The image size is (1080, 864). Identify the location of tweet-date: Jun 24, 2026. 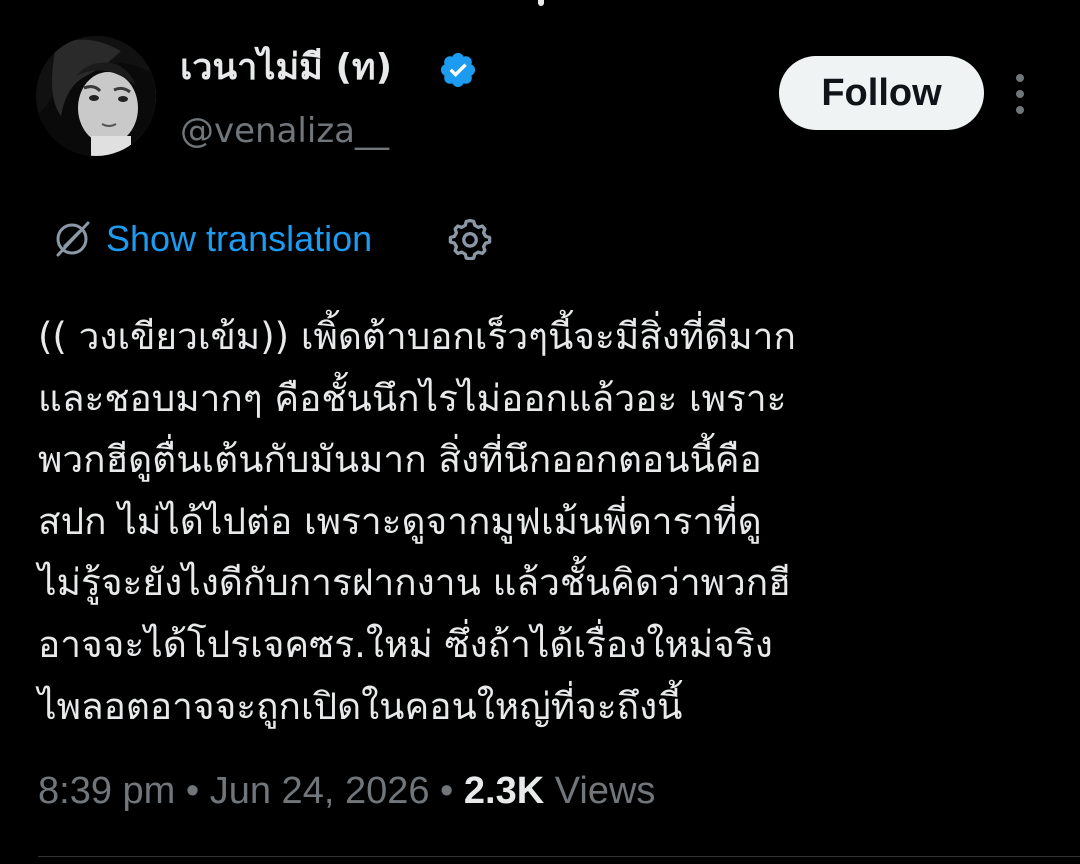
(320, 791).